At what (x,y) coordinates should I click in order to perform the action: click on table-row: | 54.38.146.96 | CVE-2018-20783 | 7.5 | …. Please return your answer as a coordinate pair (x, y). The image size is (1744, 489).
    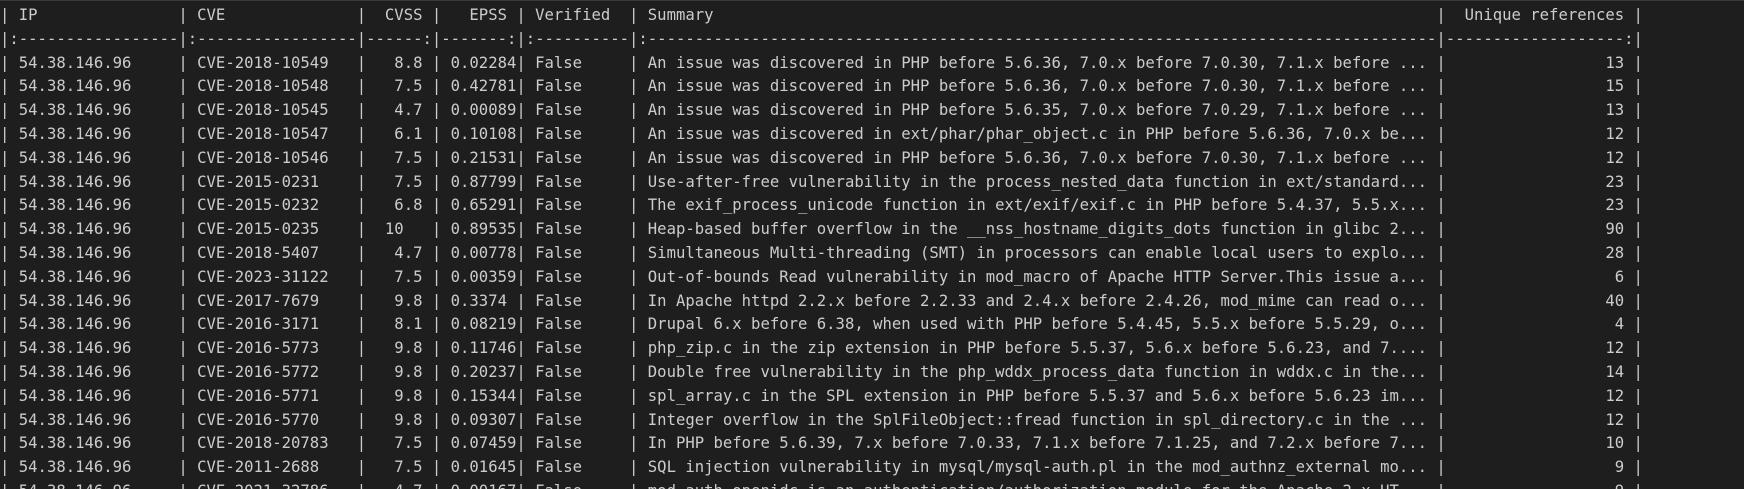
    Looking at the image, I should click on (821, 443).